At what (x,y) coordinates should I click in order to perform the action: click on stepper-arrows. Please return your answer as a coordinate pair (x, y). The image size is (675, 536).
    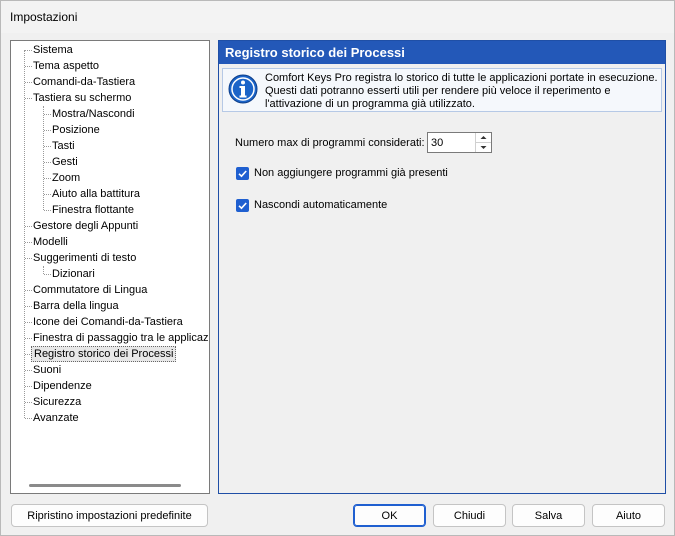
    Looking at the image, I should click on (483, 142).